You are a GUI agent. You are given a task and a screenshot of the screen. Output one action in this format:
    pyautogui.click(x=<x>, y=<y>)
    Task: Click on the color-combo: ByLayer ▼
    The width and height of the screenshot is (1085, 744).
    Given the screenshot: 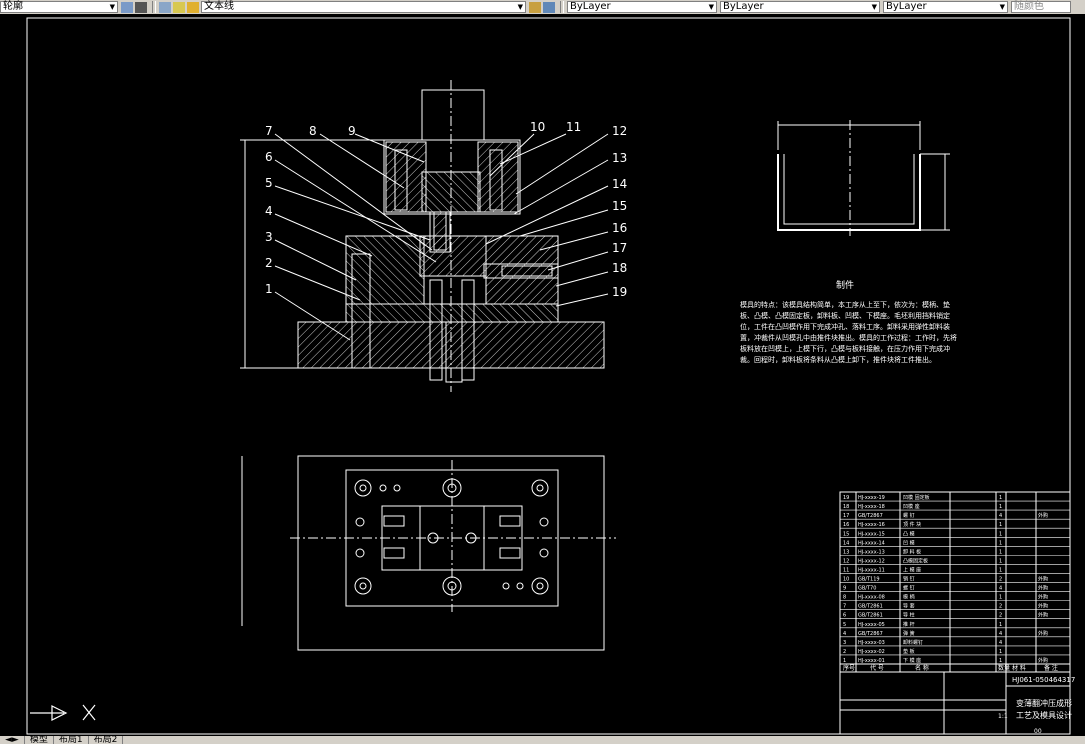 What is the action you would take?
    pyautogui.click(x=642, y=7)
    